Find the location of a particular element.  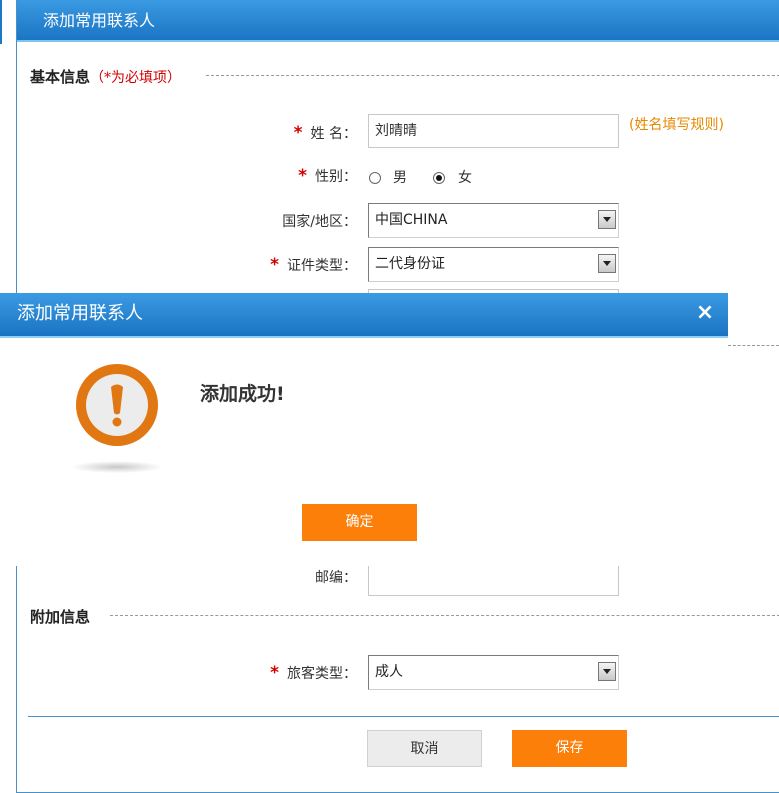

save-button: 保存 is located at coordinates (569, 748).